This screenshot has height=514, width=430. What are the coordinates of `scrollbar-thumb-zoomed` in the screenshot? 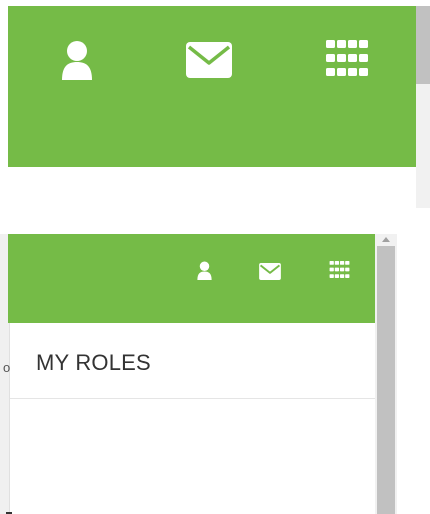 It's located at (423, 45).